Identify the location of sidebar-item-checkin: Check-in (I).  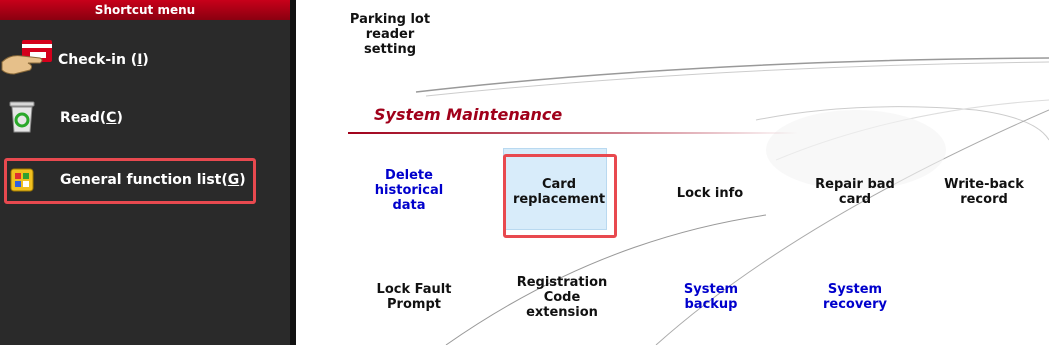
(145, 60).